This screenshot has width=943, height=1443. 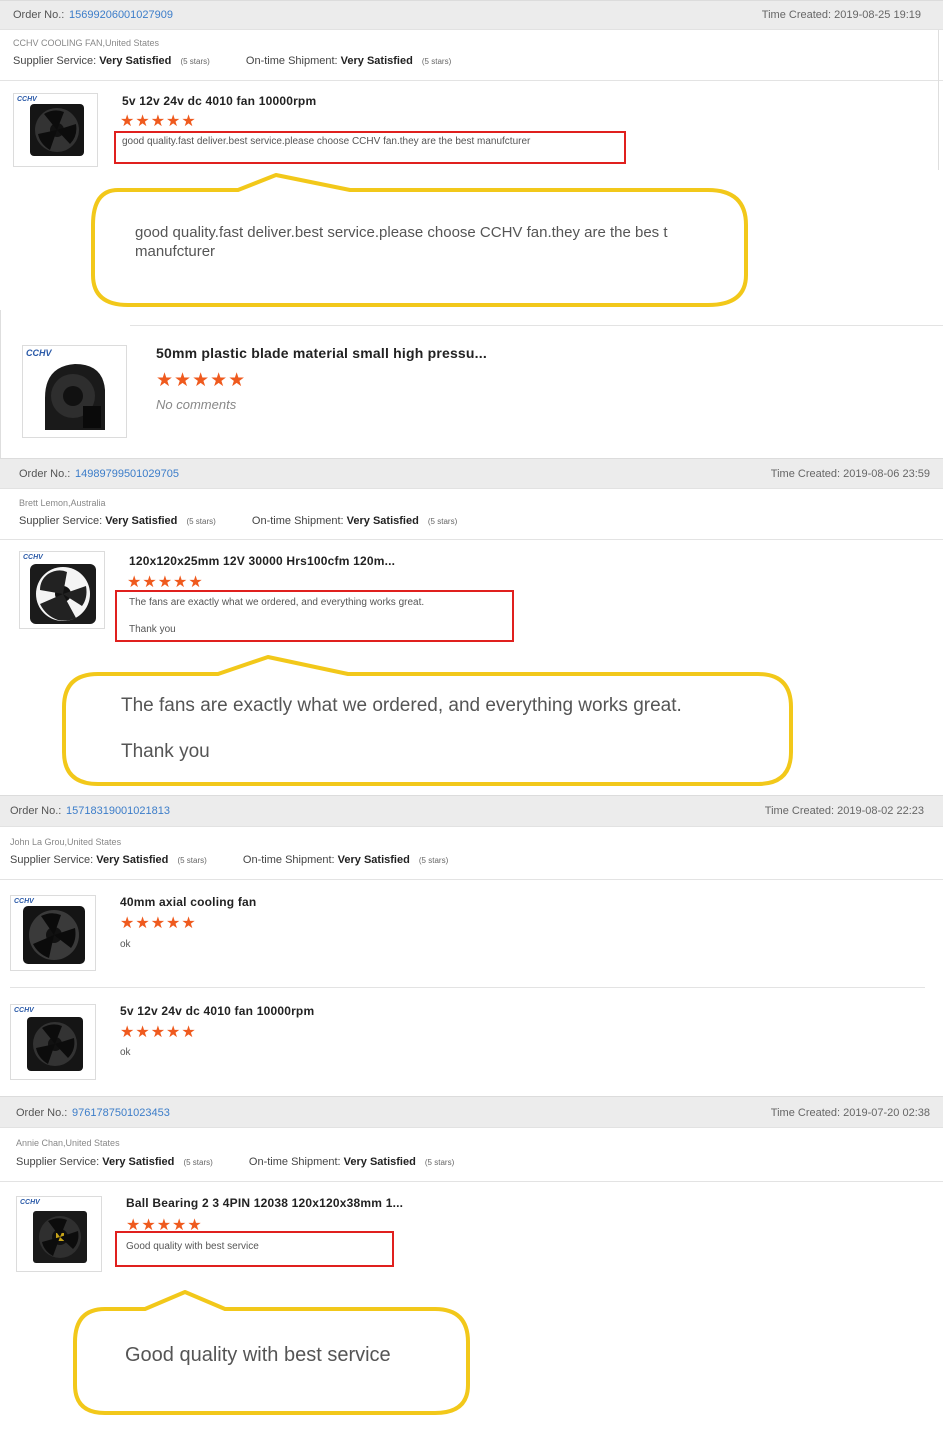 What do you see at coordinates (68, 1143) in the screenshot?
I see `buyer-name: Annie Chan,United States` at bounding box center [68, 1143].